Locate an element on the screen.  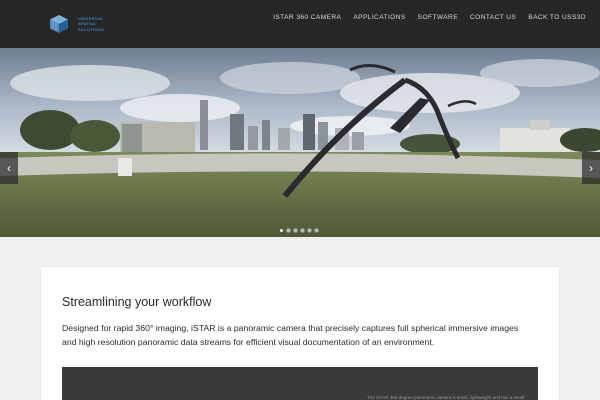
nav-istar-360-camera: ISTAR 360 CAMERA is located at coordinates (307, 18).